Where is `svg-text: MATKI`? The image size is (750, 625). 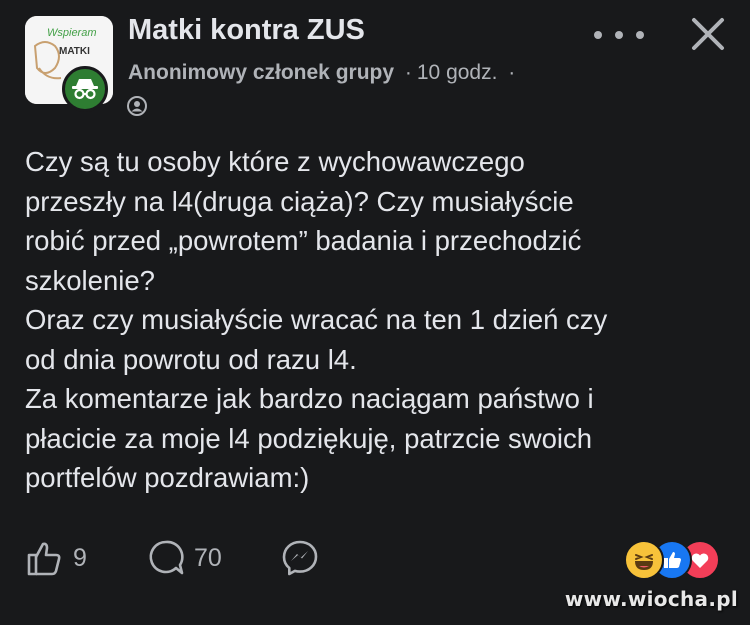 svg-text: MATKI is located at coordinates (74, 51).